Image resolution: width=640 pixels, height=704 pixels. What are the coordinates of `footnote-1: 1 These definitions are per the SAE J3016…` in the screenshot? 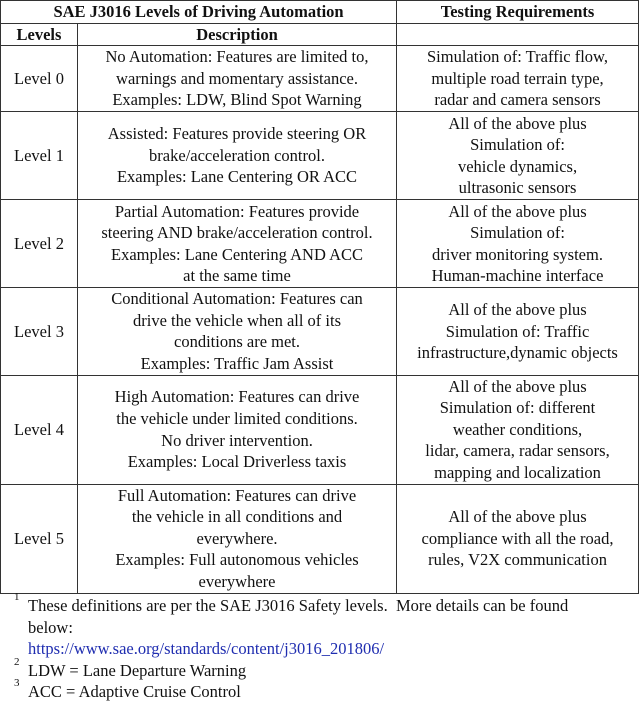 It's located at (327, 625).